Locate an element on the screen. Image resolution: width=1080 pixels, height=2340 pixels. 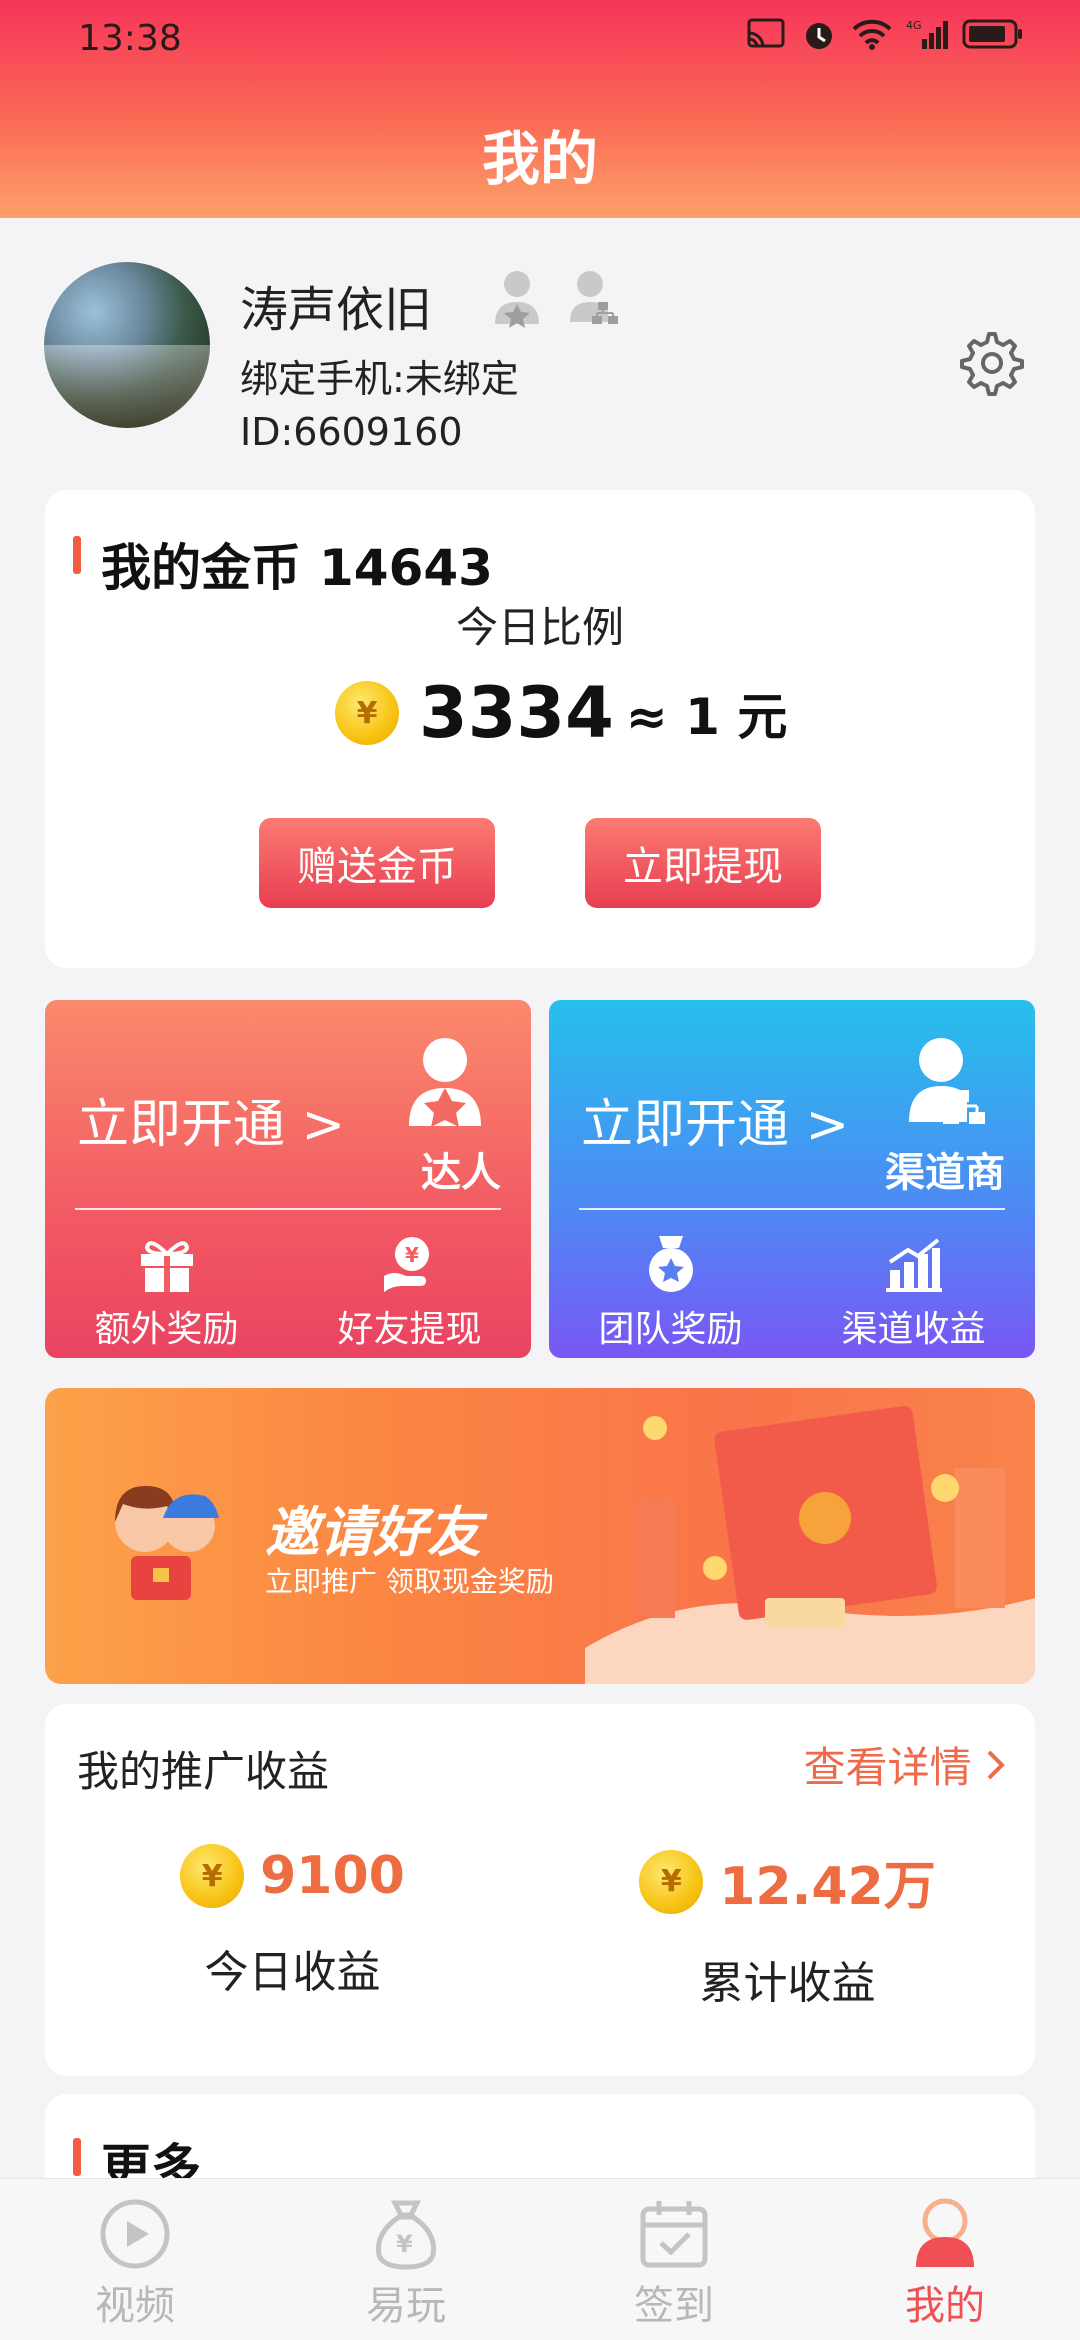
total-earnings-label: 累计收益 is located at coordinates (787, 1983).